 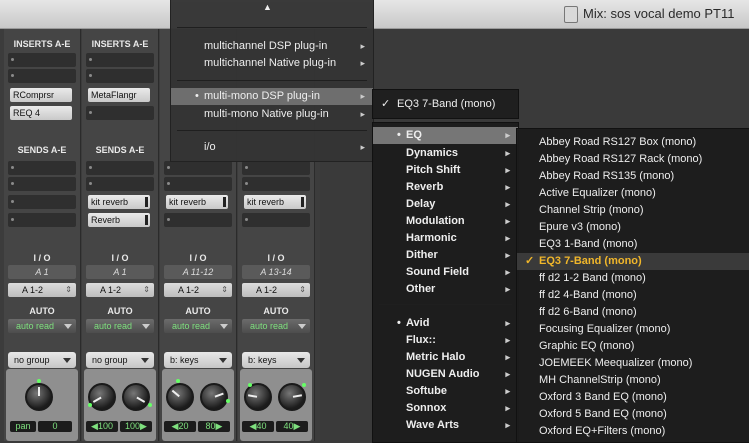 I want to click on menu-item-plugin: Channel Strip (mono), so click(x=633, y=210).